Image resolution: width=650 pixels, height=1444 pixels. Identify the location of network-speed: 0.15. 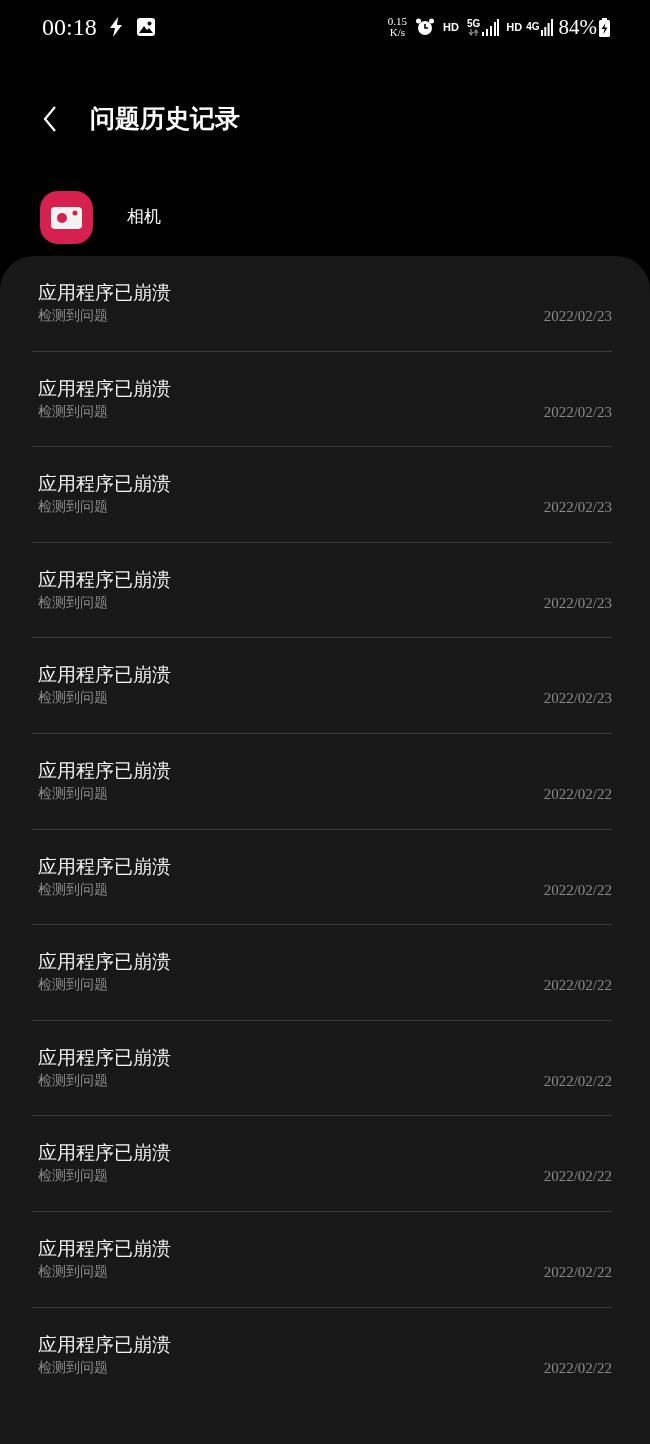
(397, 21).